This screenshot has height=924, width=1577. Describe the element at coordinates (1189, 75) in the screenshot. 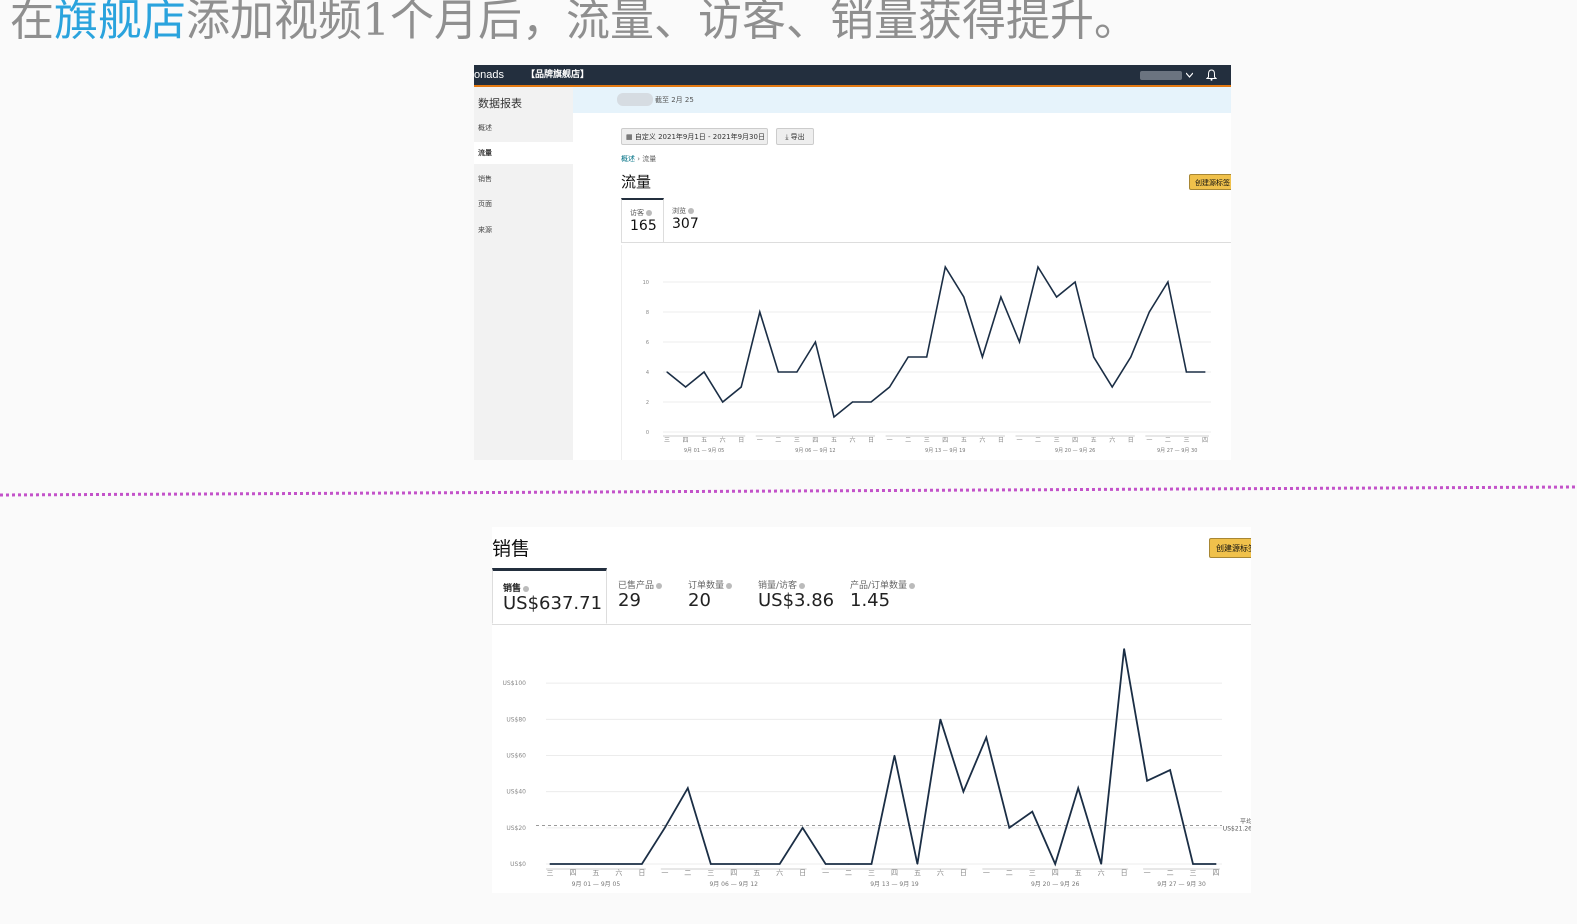

I see `chevron-down-icon` at that location.